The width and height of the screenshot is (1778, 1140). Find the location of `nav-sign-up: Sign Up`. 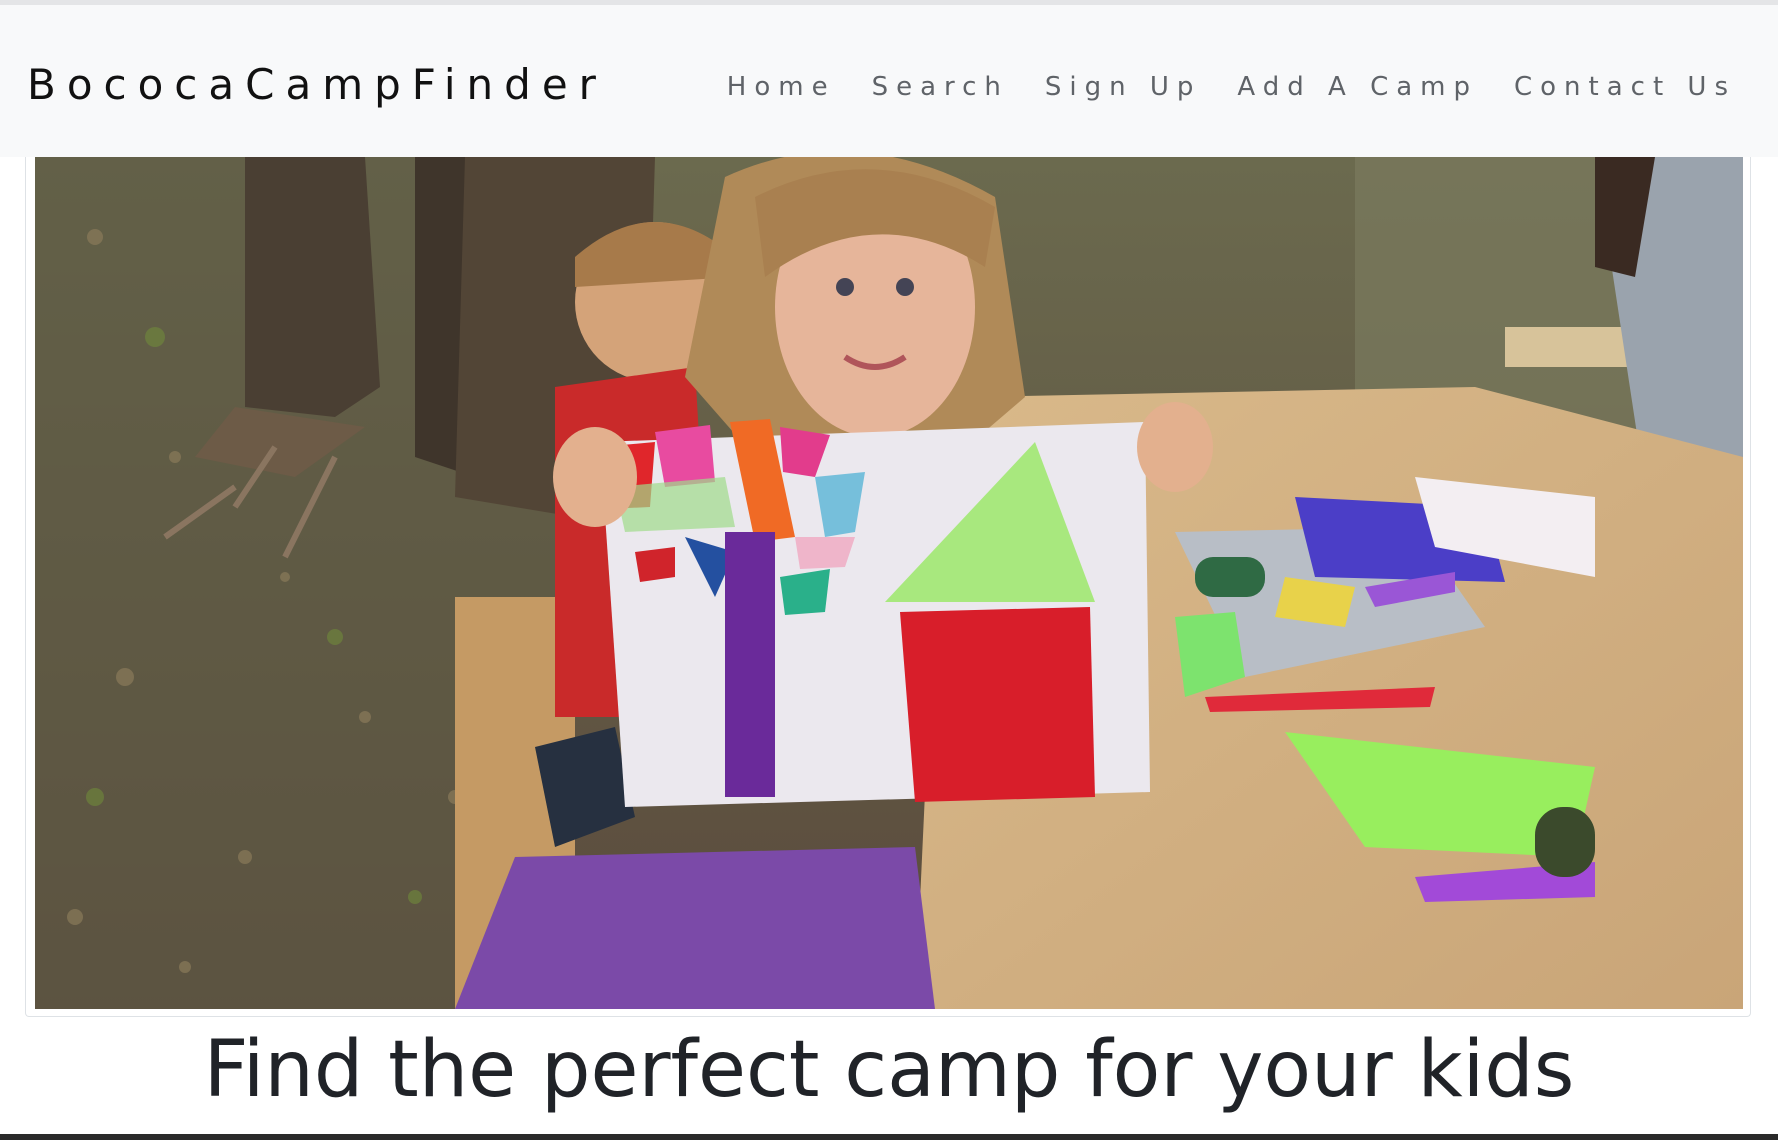

nav-sign-up: Sign Up is located at coordinates (1123, 87).